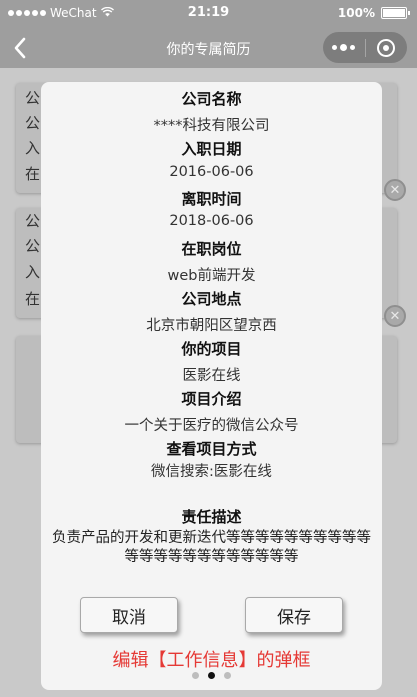  I want to click on close-miniprogram-button, so click(386, 47).